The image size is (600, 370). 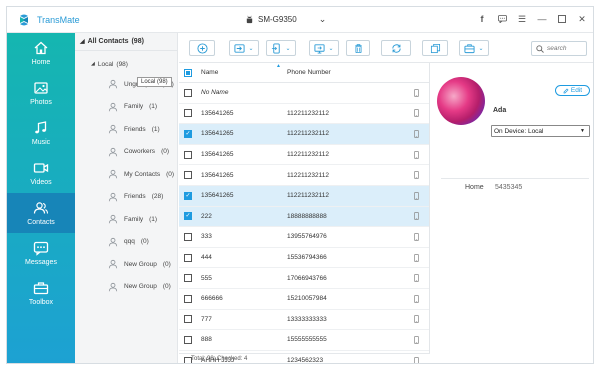 What do you see at coordinates (582, 131) in the screenshot?
I see `dropdown-arrow-icon: ▼` at bounding box center [582, 131].